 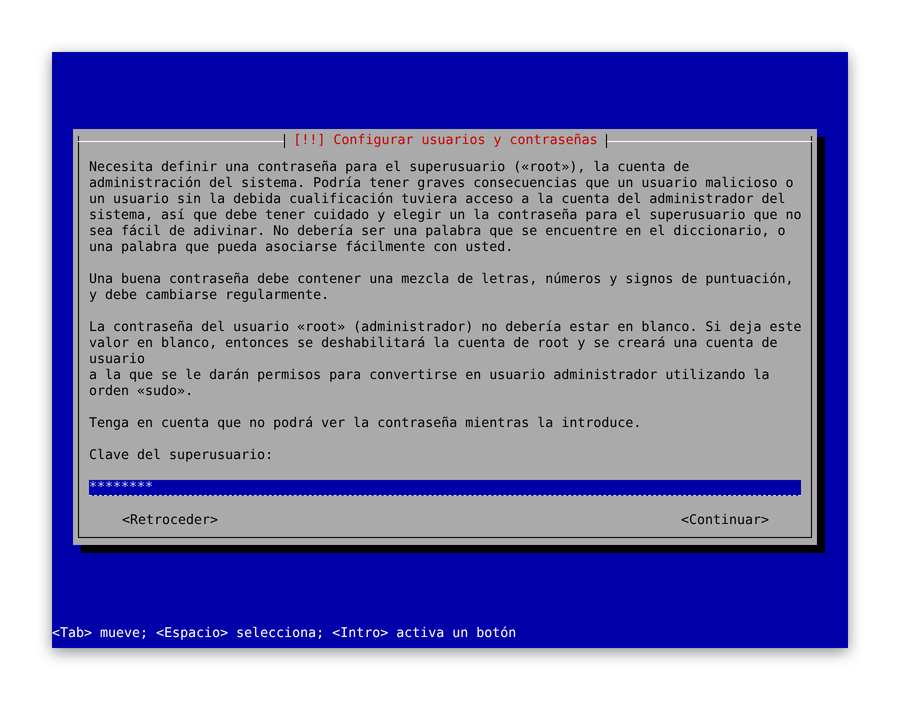 I want to click on message-text: Necesita definir una contraseña para el superusuario («root»), la cuenta de administración del sistema. Podría tener graves consecuencias que un usuario malicioso o un usuario sin la debida cualificación tuviera acceso a la cuenta del administrador del sistema, así que debe tener cuidado y elegir un la contraseña para el superusuario que no sea fácil de adivinar. No debería ser una palabra que se encuentre en el diccionario, o una palabra que pueda asociarse fácilmente con usted., so click(x=445, y=208).